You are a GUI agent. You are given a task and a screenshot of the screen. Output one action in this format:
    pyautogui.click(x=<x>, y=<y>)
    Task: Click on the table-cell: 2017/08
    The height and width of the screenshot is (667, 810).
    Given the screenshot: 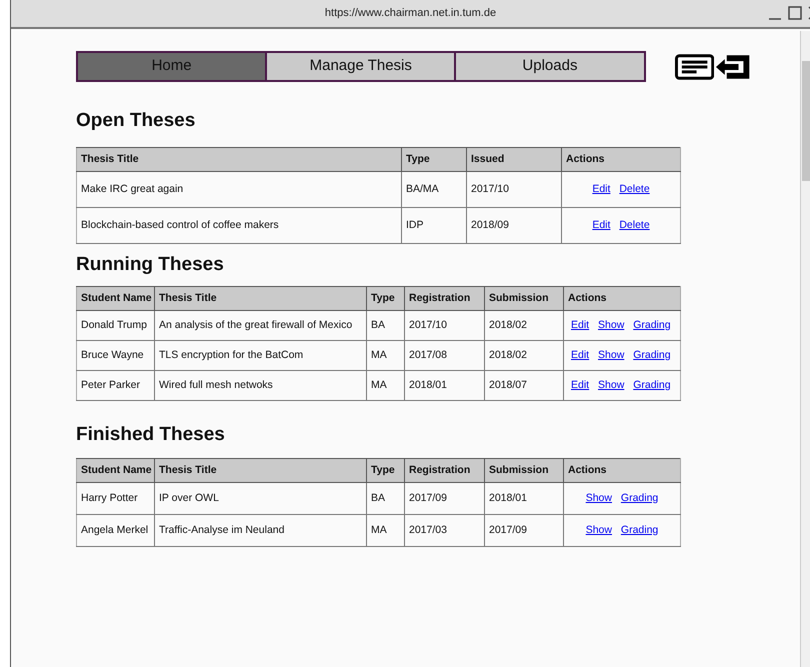 What is the action you would take?
    pyautogui.click(x=444, y=355)
    